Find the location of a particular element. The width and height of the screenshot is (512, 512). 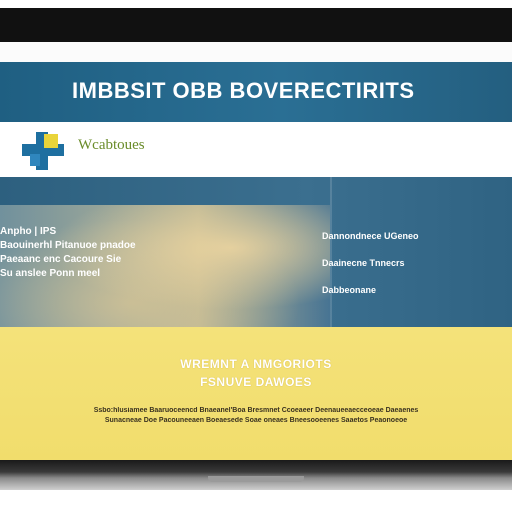

page-title: IMBBSIT OBB BOVERECTIRITS is located at coordinates (243, 90).